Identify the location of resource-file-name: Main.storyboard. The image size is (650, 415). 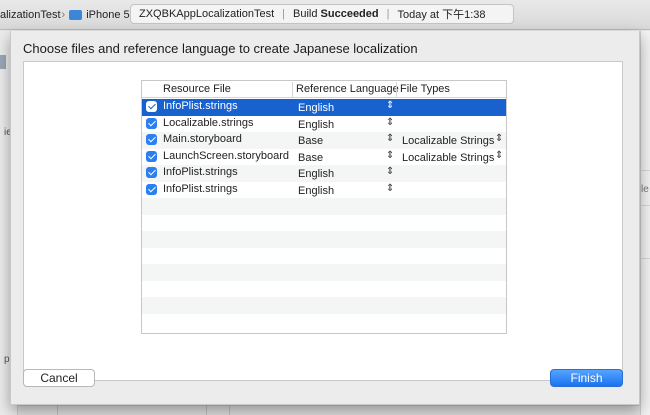
(202, 139).